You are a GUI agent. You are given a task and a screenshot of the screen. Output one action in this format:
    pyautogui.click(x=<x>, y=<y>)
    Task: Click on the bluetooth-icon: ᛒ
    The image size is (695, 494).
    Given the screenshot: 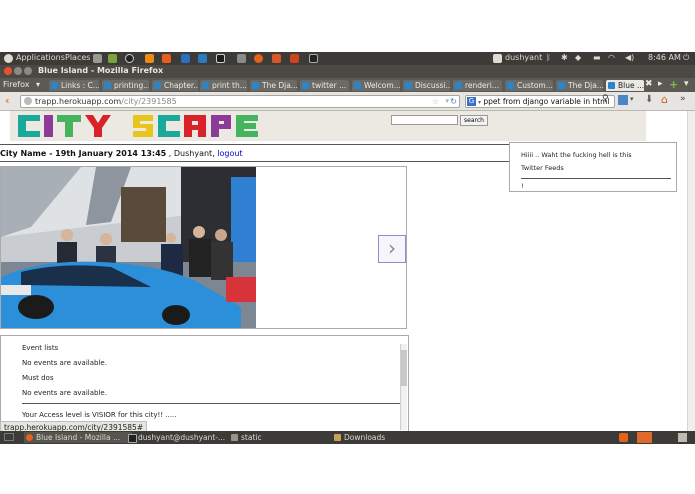 What is the action you would take?
    pyautogui.click(x=548, y=57)
    